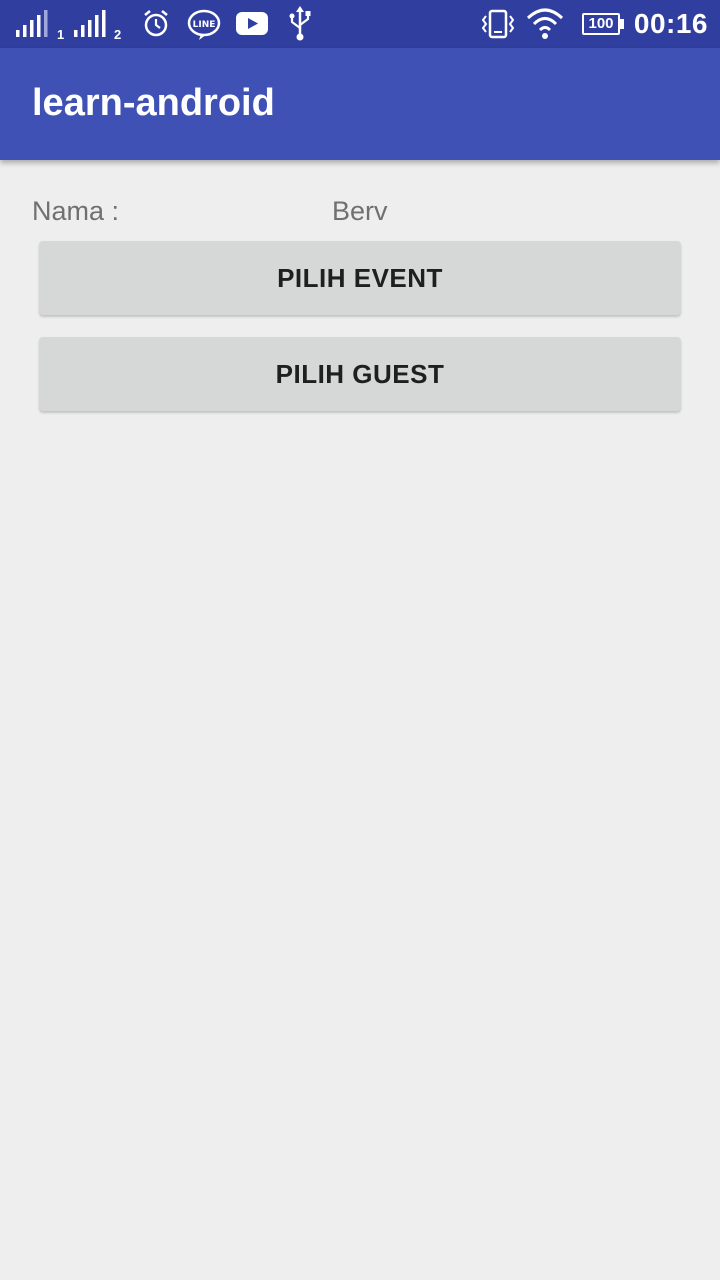 The height and width of the screenshot is (1280, 720). What do you see at coordinates (153, 103) in the screenshot?
I see `app-title: learn-android` at bounding box center [153, 103].